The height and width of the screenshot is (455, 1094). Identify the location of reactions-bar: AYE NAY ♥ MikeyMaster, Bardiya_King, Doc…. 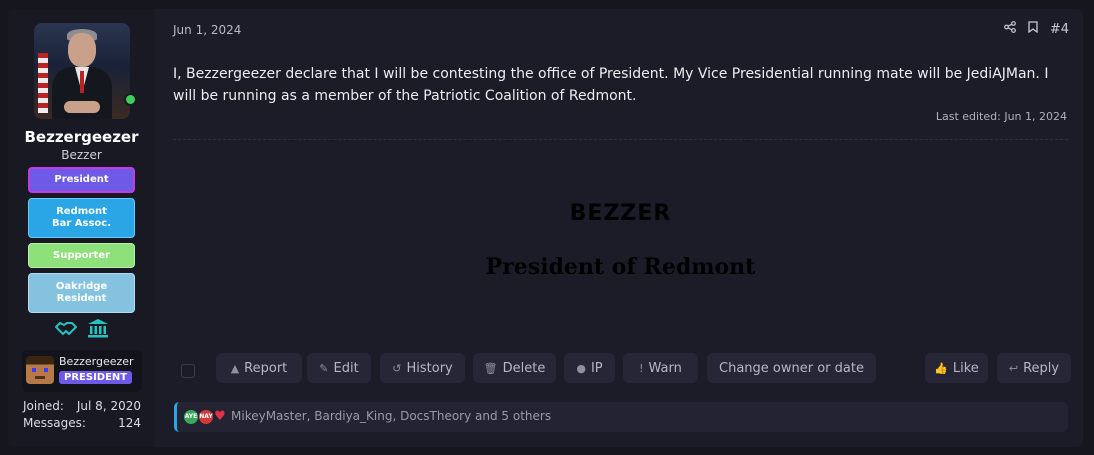
(621, 417).